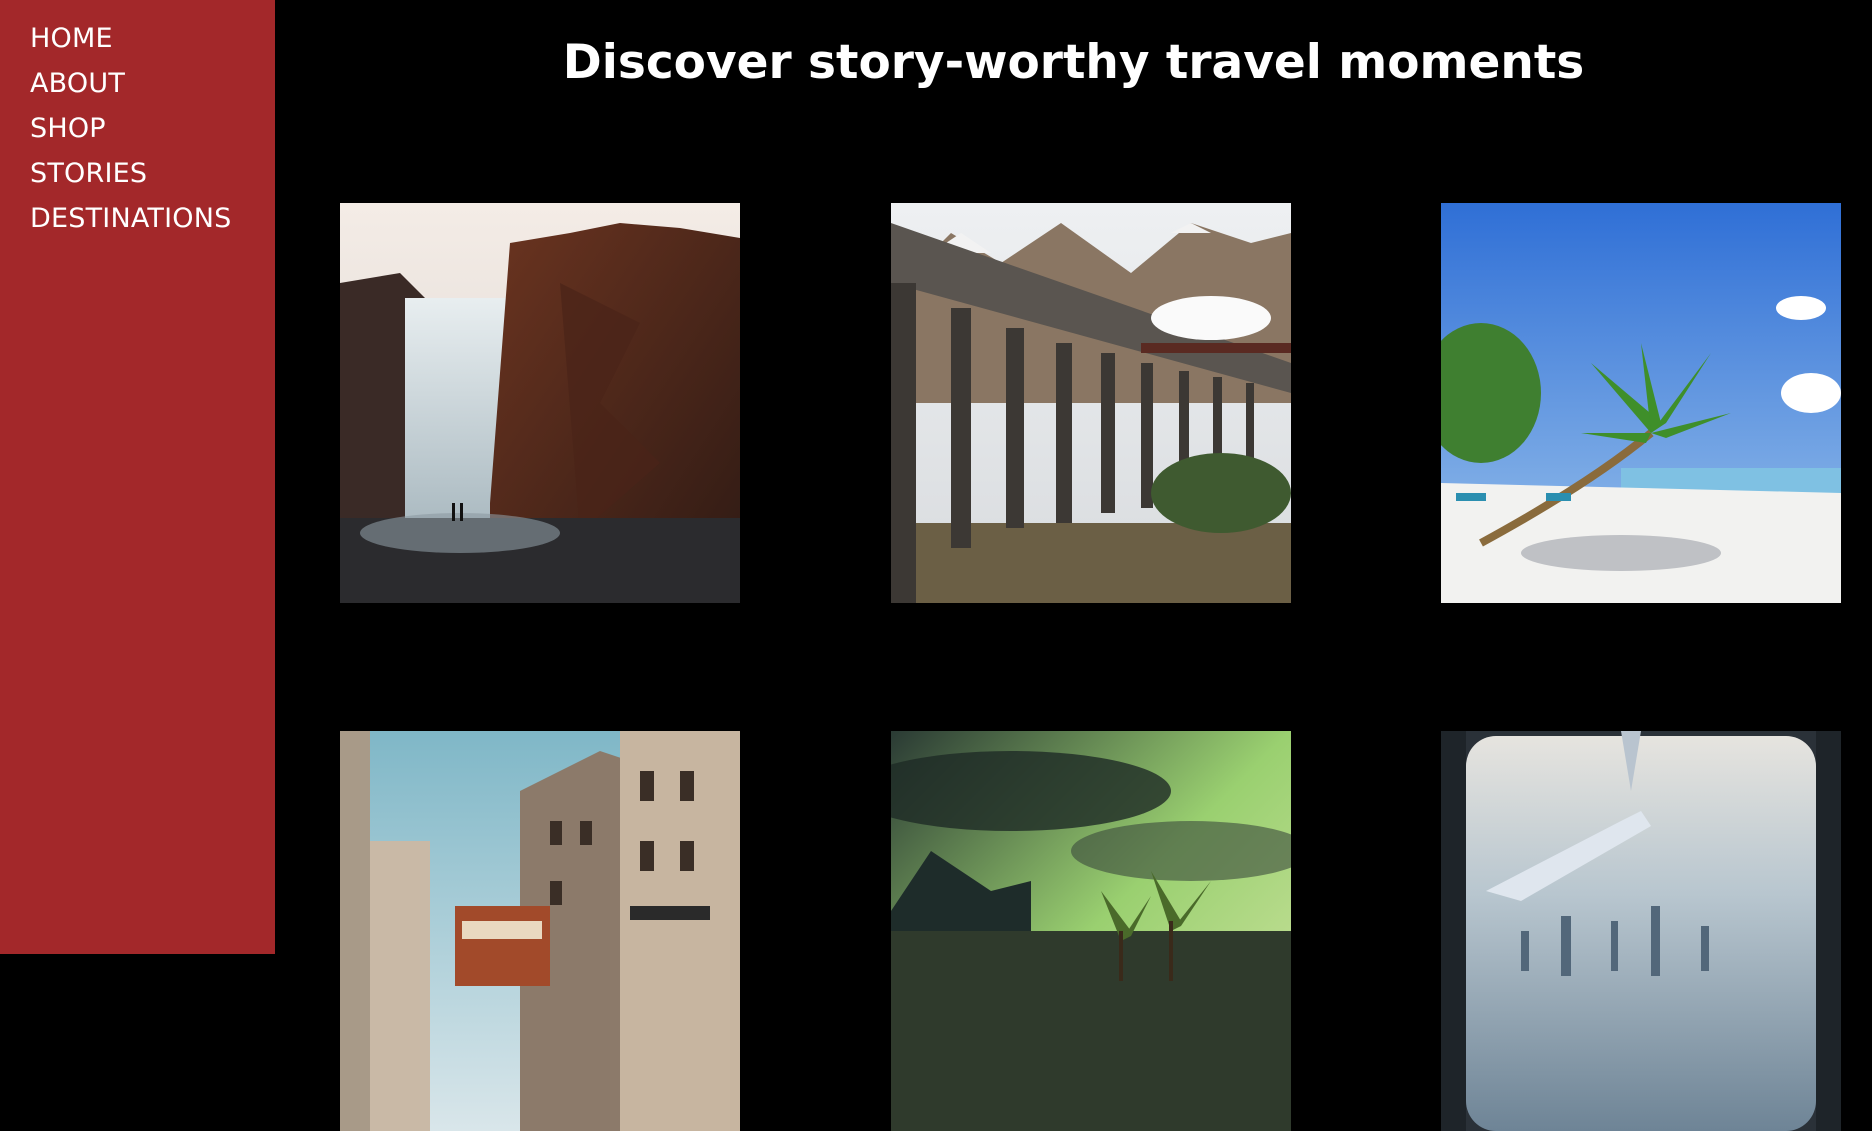  I want to click on photo-city-tram, so click(540, 931).